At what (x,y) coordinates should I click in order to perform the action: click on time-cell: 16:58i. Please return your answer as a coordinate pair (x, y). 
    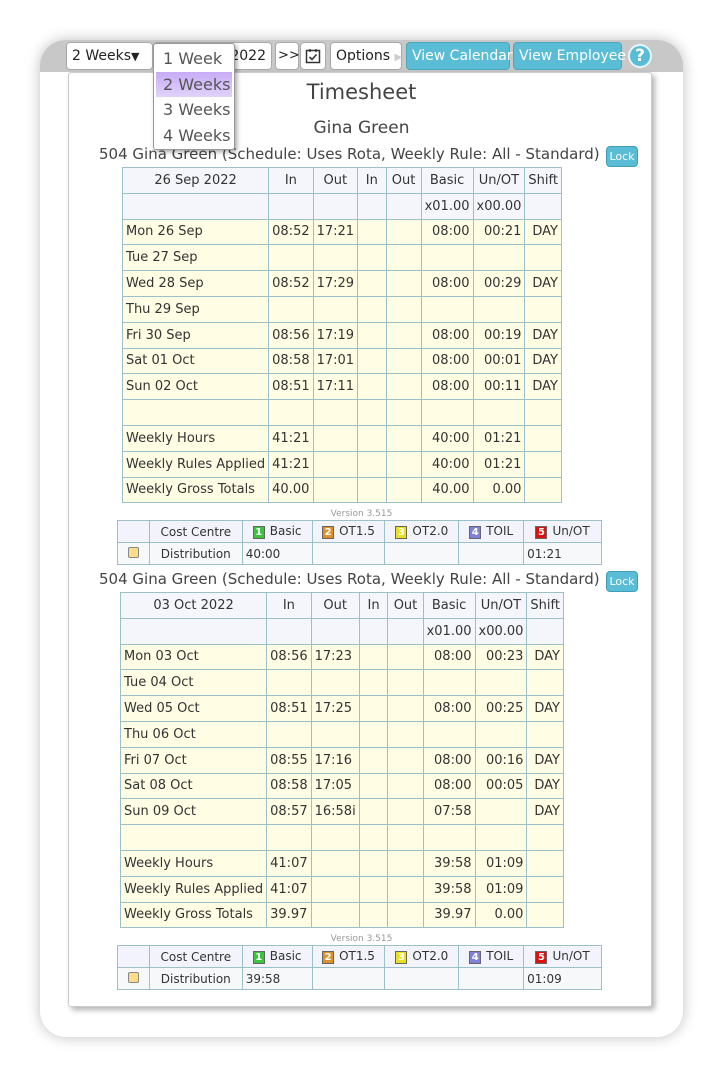
    Looking at the image, I should click on (335, 812).